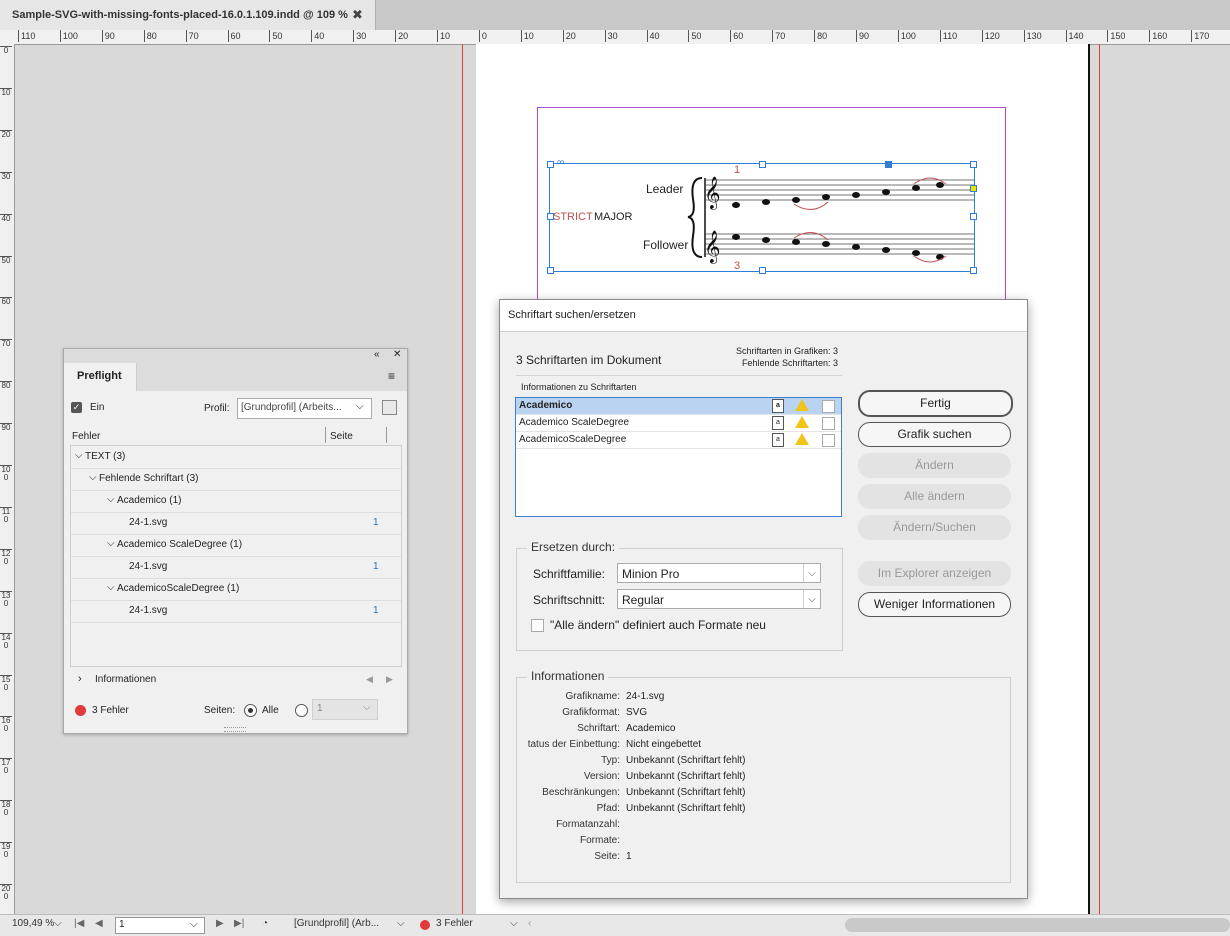 Image resolution: width=1230 pixels, height=936 pixels. Describe the element at coordinates (762, 215) in the screenshot. I see `selected-graphic: 𝄞 𝄞 Leader Follower STRICT MAJOR 1 3 ∞` at that location.